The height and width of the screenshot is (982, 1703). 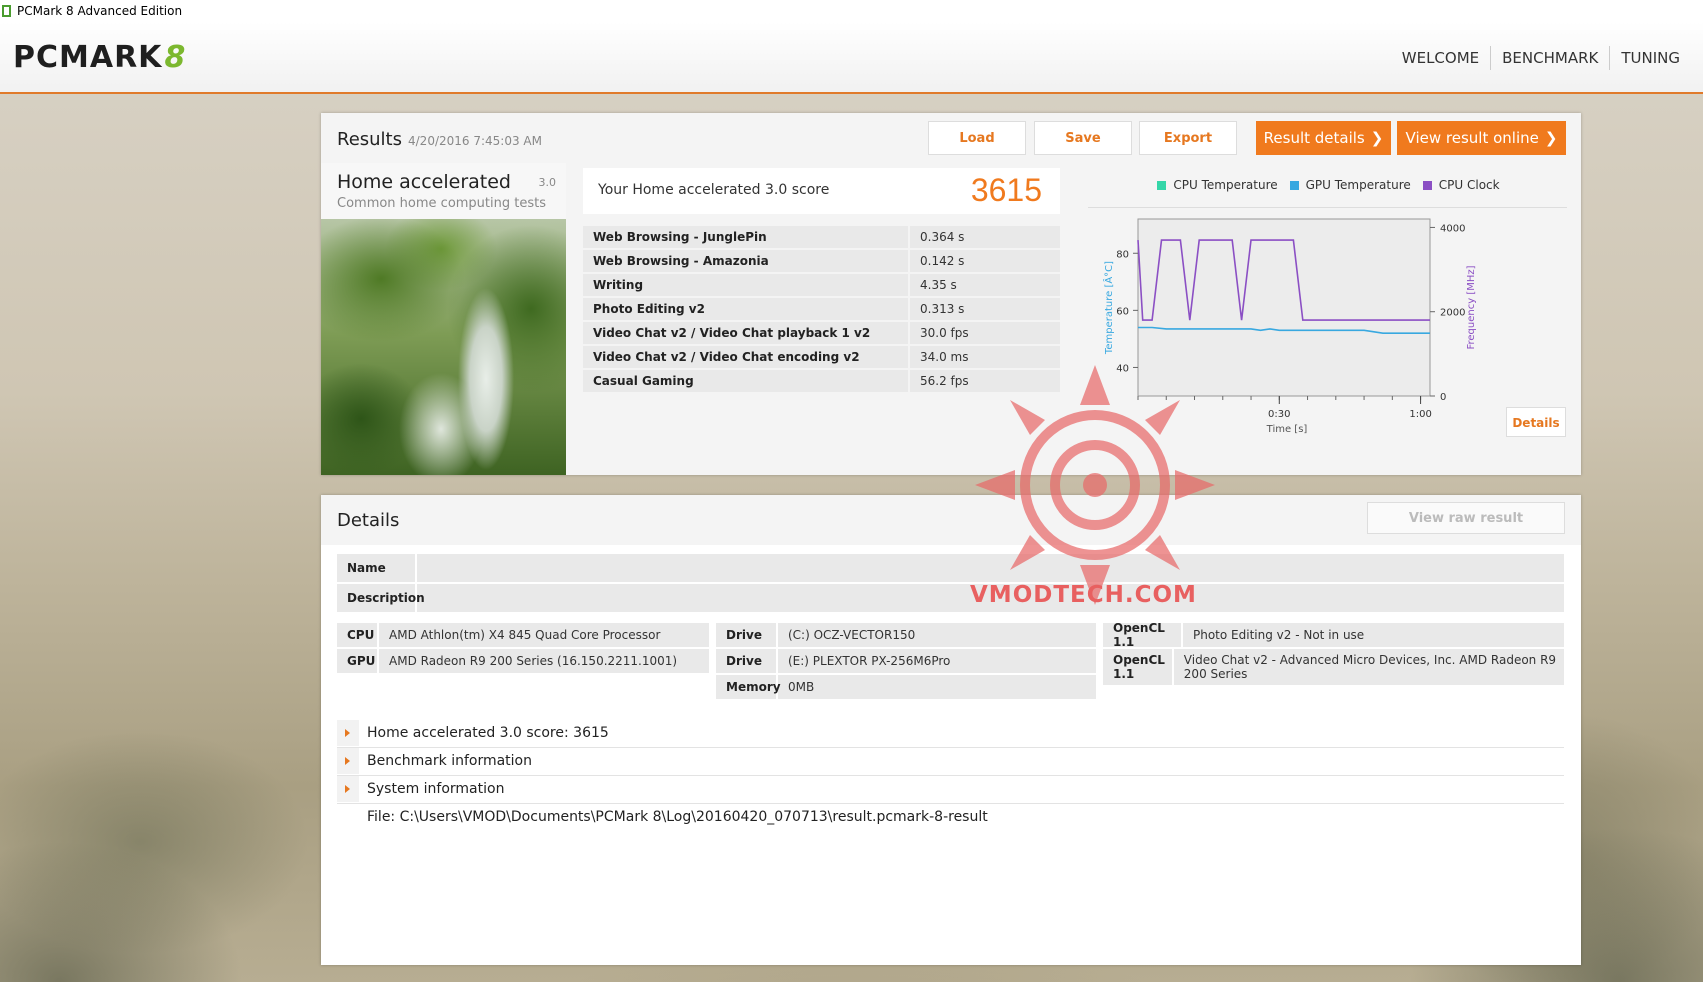 I want to click on export-button: Export, so click(x=1188, y=138).